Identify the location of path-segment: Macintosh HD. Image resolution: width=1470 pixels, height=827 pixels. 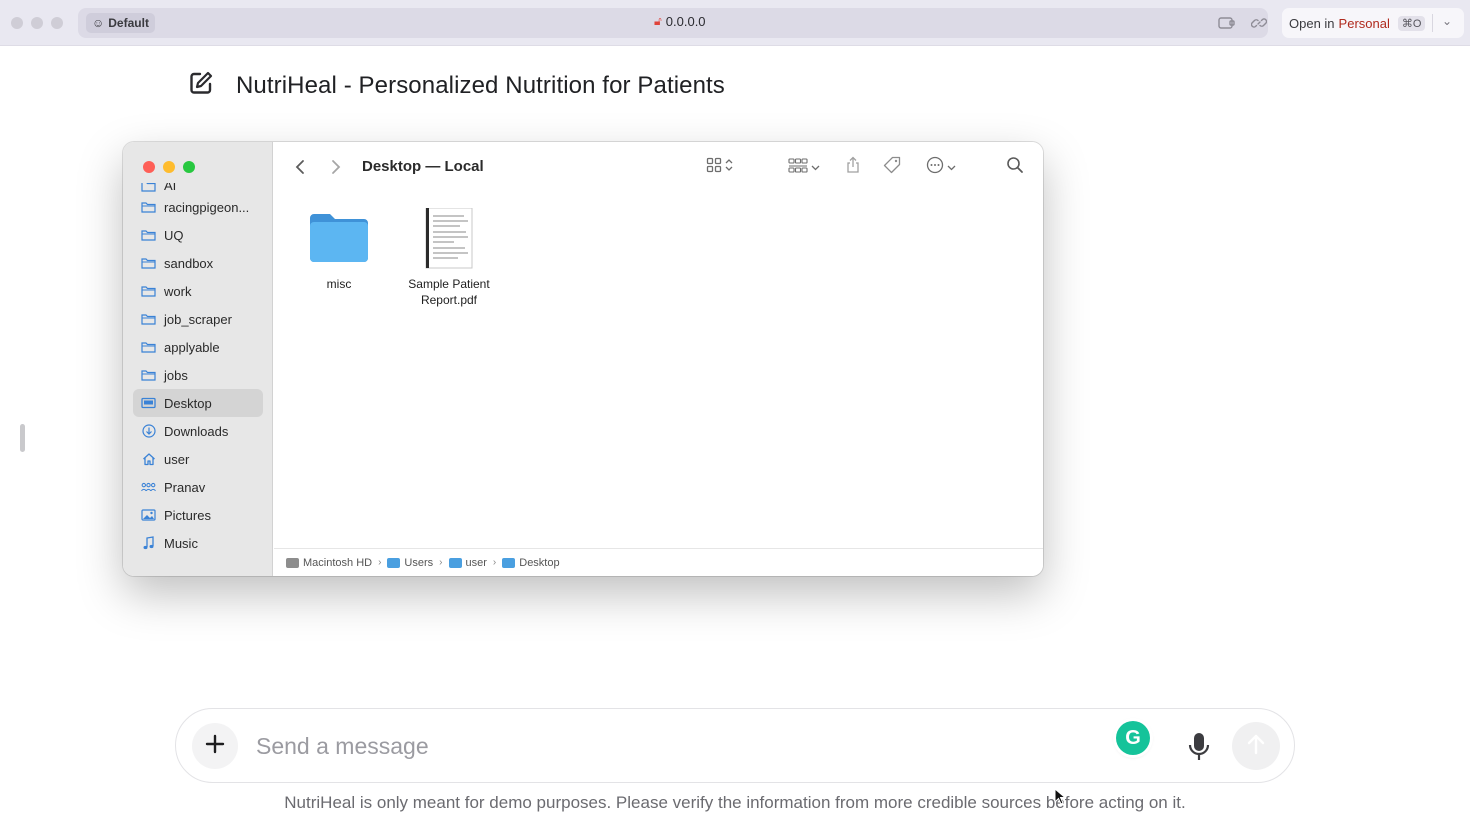
(329, 563).